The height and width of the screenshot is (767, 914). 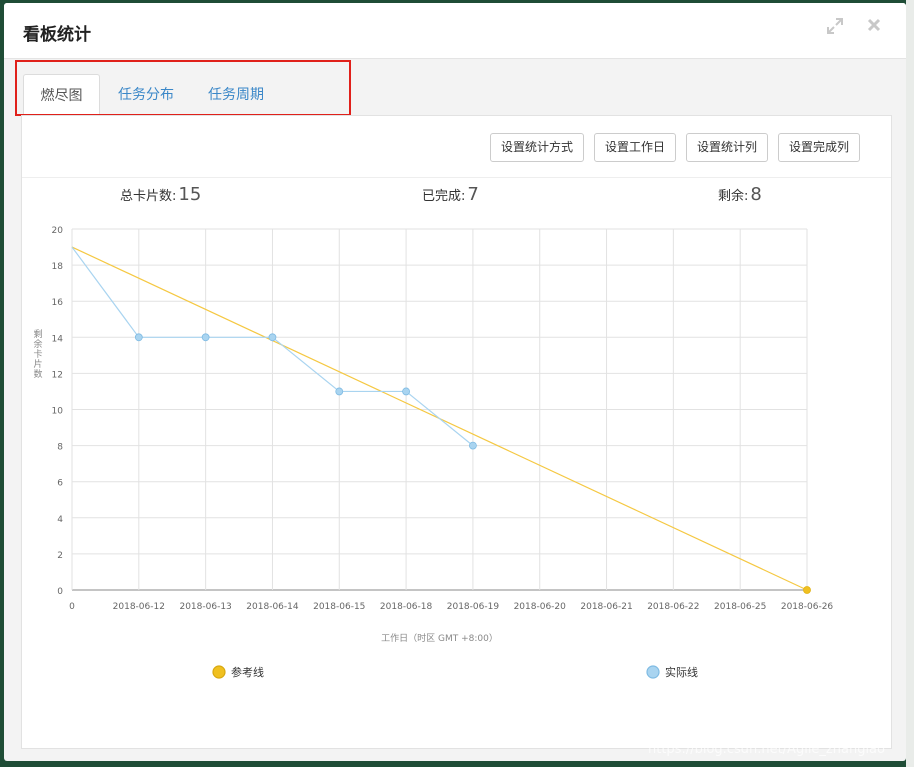 I want to click on set-stat-column-button: 设置统计列, so click(x=727, y=147).